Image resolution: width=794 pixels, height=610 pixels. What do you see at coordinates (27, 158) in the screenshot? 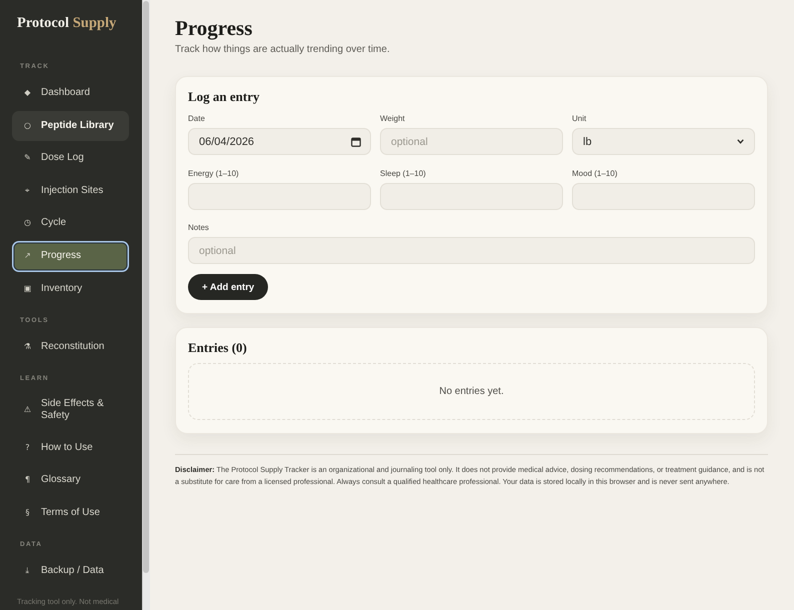
I see `pencil-icon: ✎` at bounding box center [27, 158].